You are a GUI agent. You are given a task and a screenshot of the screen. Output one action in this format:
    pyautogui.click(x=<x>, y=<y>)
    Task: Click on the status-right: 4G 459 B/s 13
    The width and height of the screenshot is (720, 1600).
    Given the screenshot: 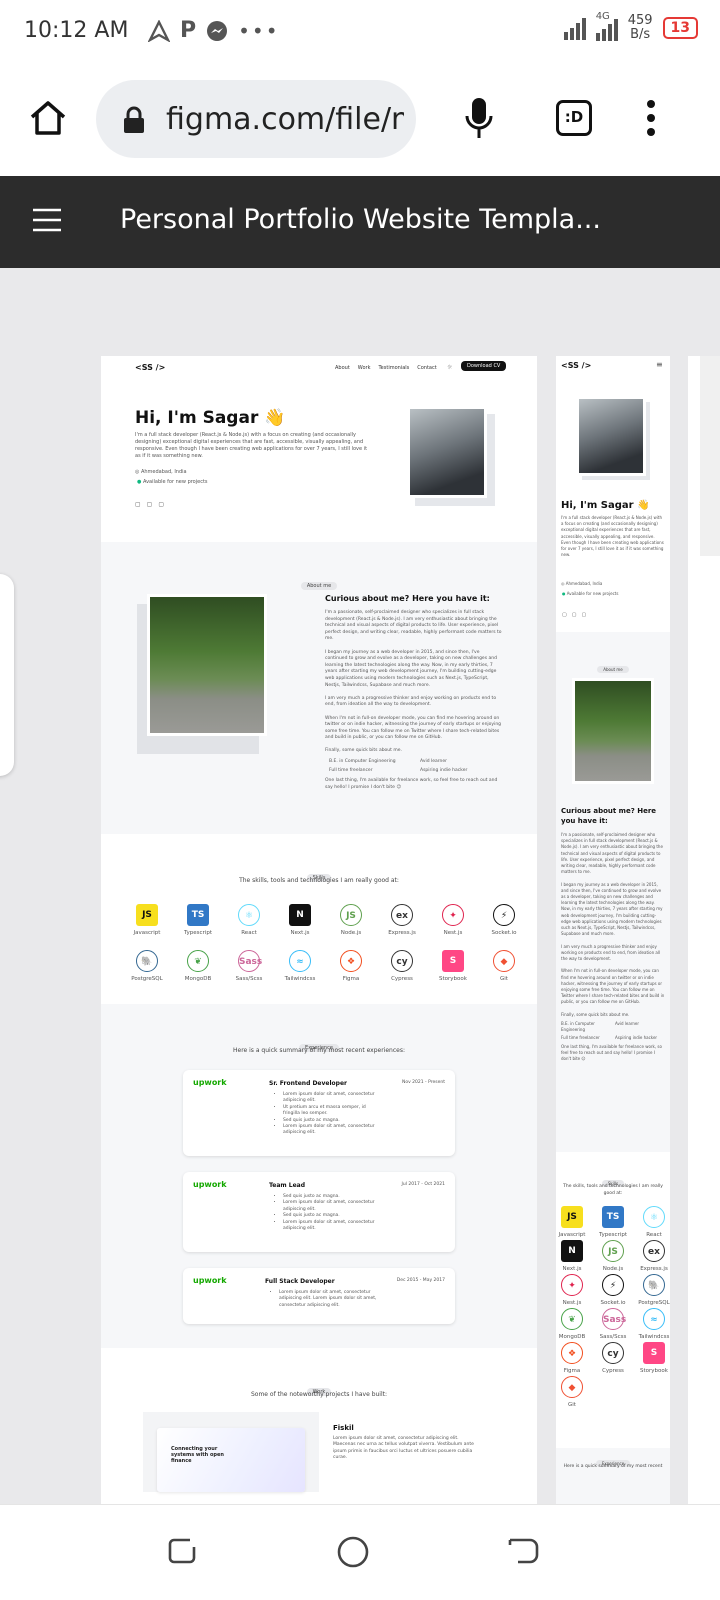 What is the action you would take?
    pyautogui.click(x=630, y=26)
    